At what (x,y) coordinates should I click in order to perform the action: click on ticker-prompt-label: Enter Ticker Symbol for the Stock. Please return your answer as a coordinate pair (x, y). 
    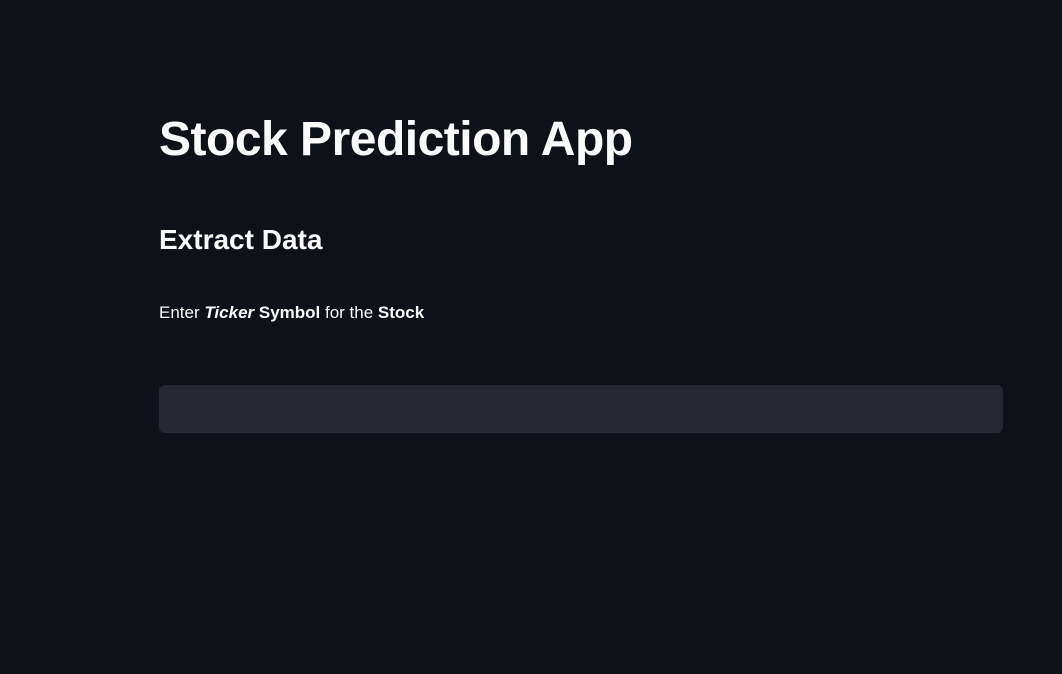
    Looking at the image, I should click on (291, 313).